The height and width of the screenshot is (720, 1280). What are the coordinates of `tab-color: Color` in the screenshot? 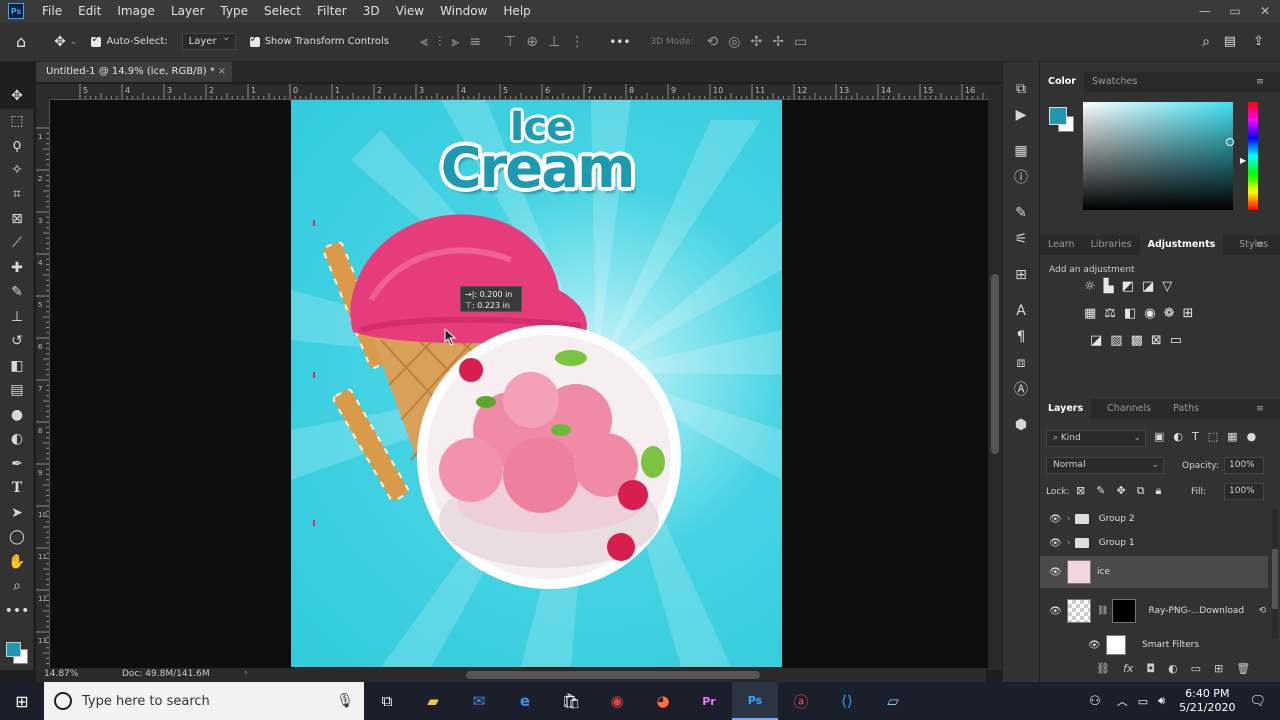 It's located at (1062, 82).